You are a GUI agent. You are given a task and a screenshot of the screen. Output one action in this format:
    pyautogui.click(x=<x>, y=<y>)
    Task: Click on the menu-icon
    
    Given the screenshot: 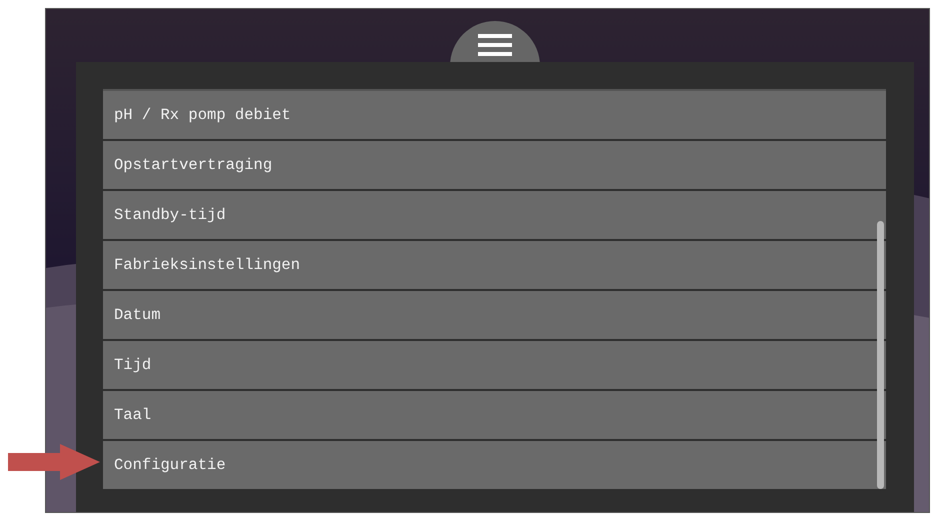 What is the action you would take?
    pyautogui.click(x=495, y=45)
    